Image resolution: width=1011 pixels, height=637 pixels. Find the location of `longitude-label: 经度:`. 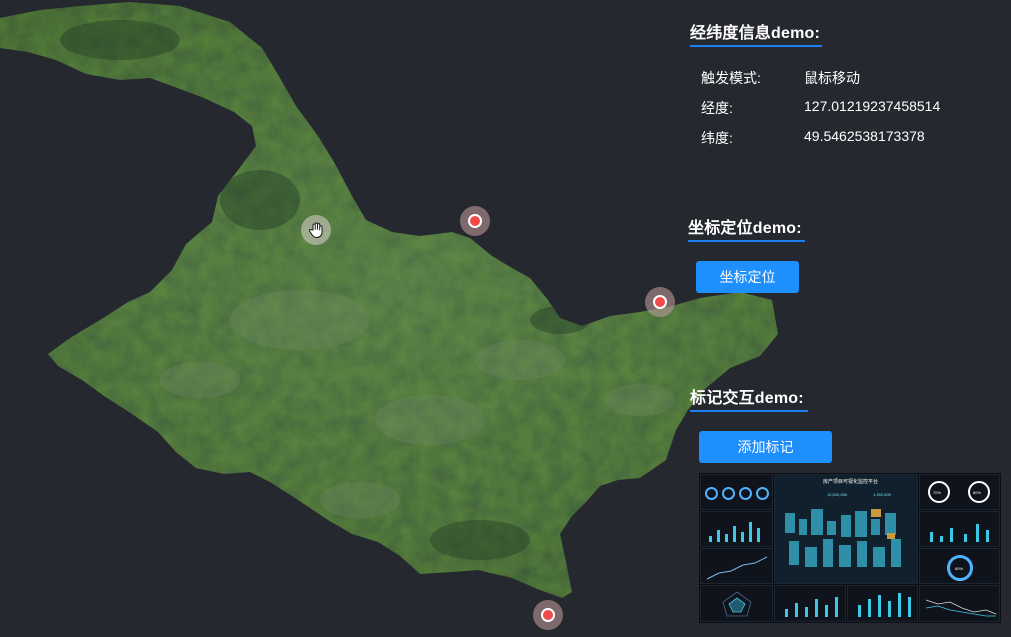

longitude-label: 经度: is located at coordinates (717, 108).